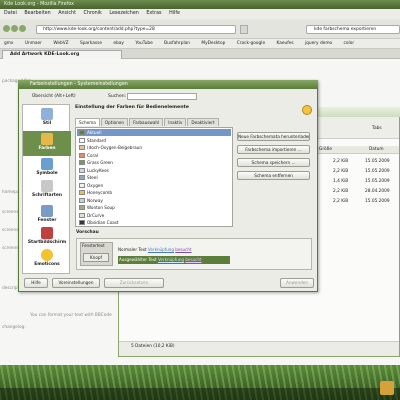  What do you see at coordinates (93, 245) in the screenshot?
I see `preview-window-text: Fenstertext` at bounding box center [93, 245].